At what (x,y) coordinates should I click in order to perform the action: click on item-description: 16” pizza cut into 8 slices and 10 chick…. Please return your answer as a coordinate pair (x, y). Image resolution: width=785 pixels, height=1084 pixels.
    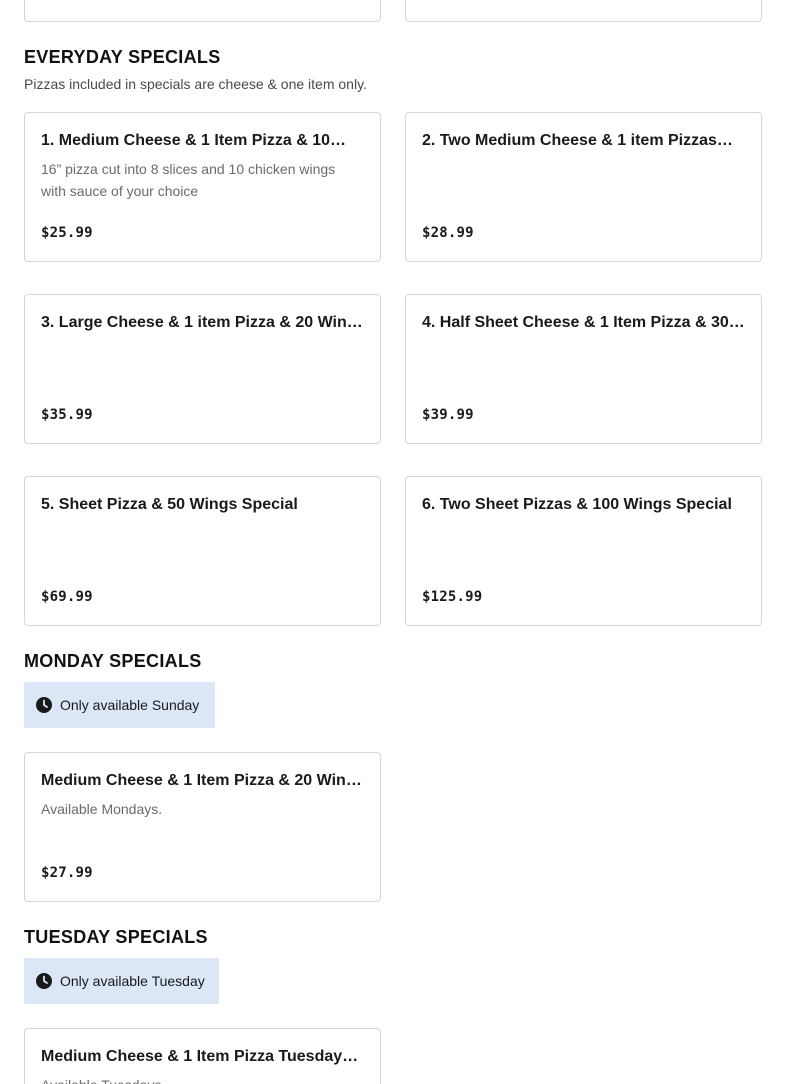
    Looking at the image, I should click on (188, 180).